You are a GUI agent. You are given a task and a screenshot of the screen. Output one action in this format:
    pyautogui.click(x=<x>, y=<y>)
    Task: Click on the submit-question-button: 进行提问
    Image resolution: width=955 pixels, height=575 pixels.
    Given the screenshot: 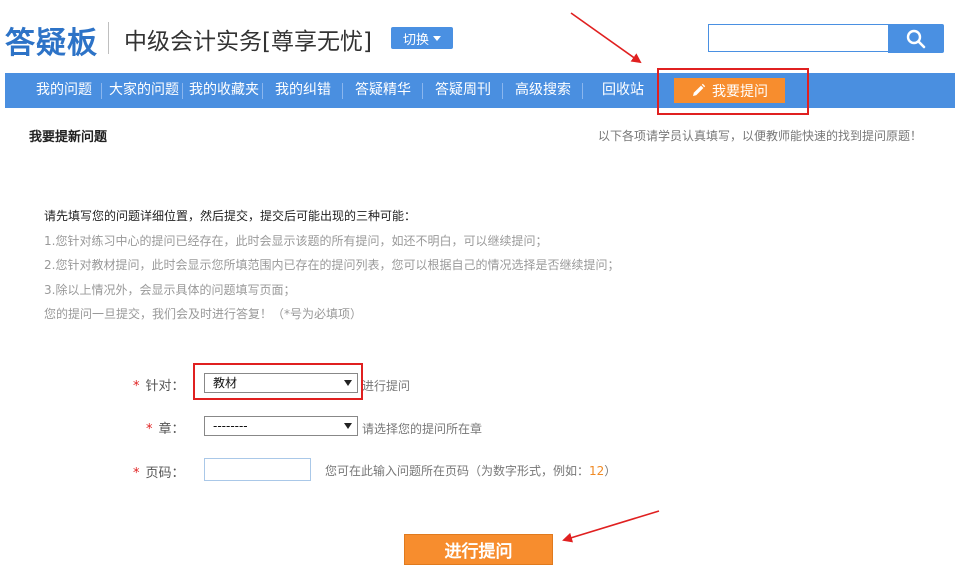 What is the action you would take?
    pyautogui.click(x=478, y=549)
    